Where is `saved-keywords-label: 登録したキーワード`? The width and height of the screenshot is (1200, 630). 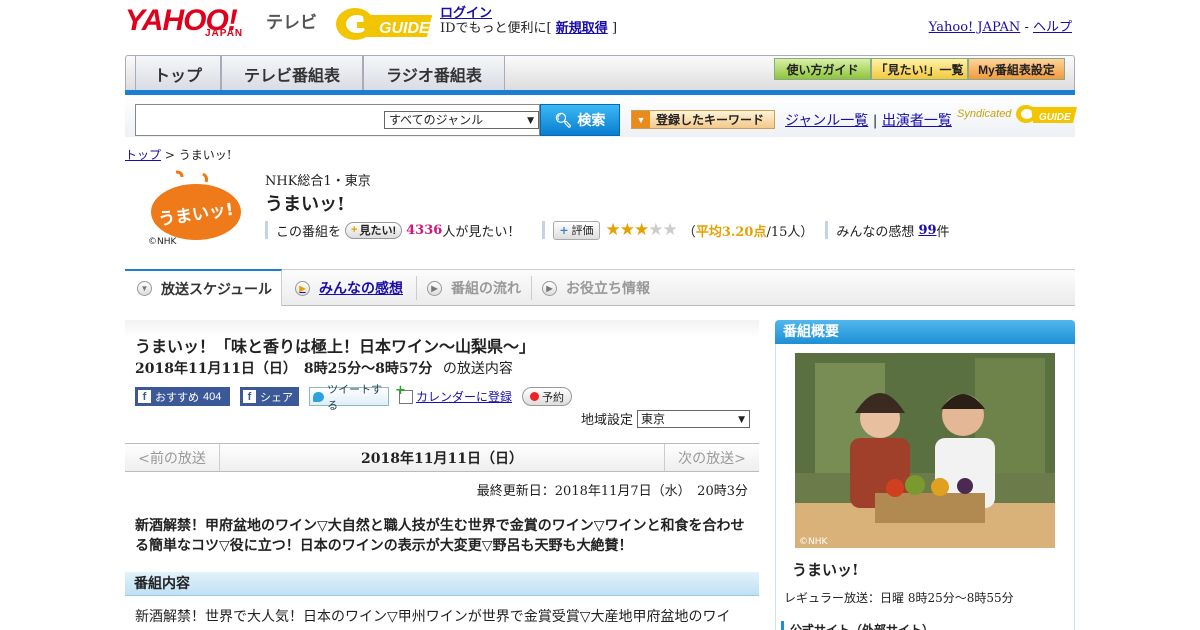 saved-keywords-label: 登録したキーワード is located at coordinates (710, 120).